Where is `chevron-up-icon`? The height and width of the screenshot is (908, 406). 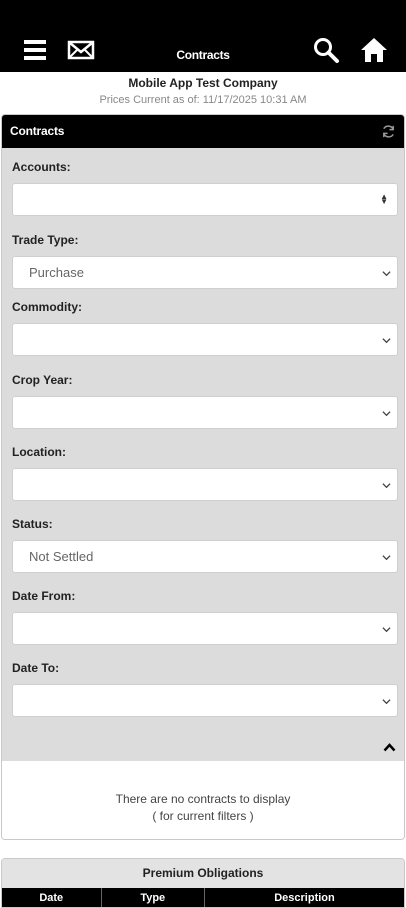
chevron-up-icon is located at coordinates (389, 747).